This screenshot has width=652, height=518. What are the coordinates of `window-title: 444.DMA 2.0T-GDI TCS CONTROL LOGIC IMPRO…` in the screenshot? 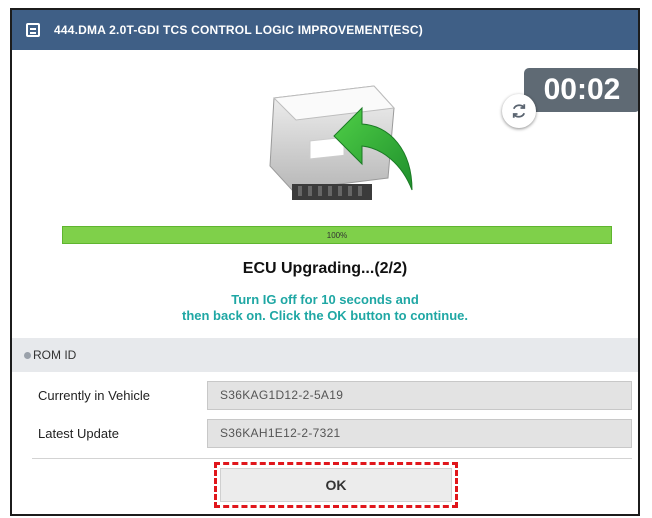 It's located at (238, 30).